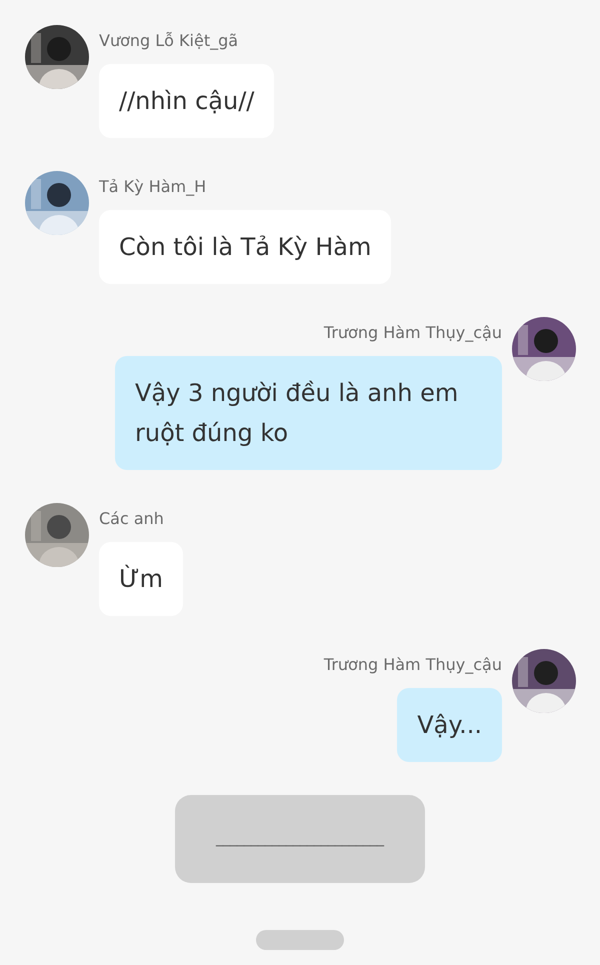 The height and width of the screenshot is (965, 600). Describe the element at coordinates (168, 41) in the screenshot. I see `sender-name: Vương Lỗ Kiệt_gã` at that location.